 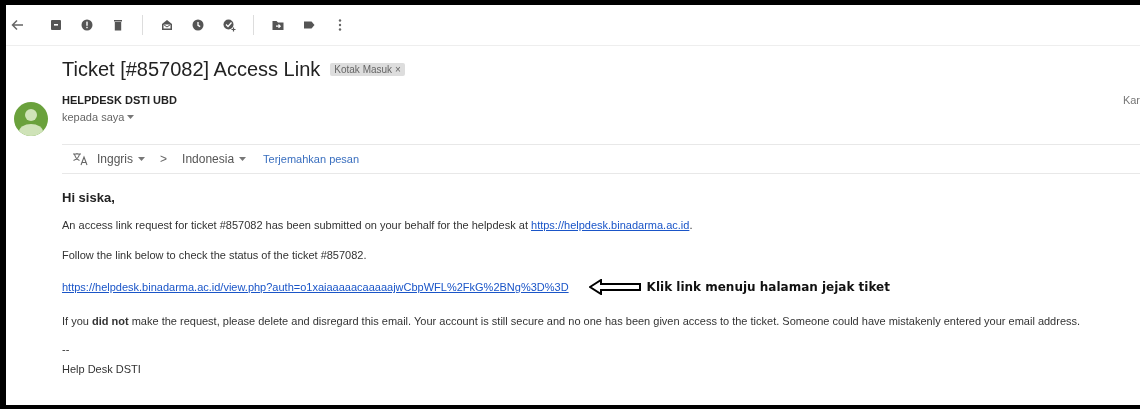 I want to click on translate-icon, so click(x=80, y=159).